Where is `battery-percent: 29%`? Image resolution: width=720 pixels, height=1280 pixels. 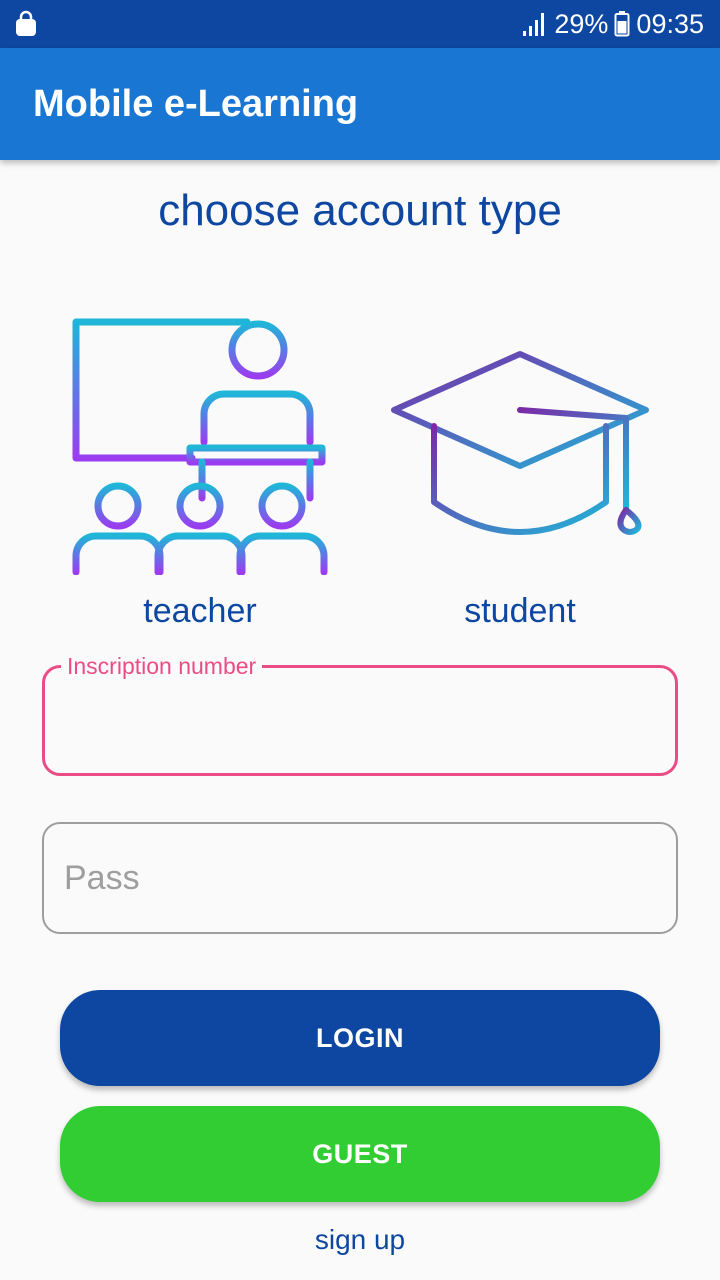
battery-percent: 29% is located at coordinates (581, 23).